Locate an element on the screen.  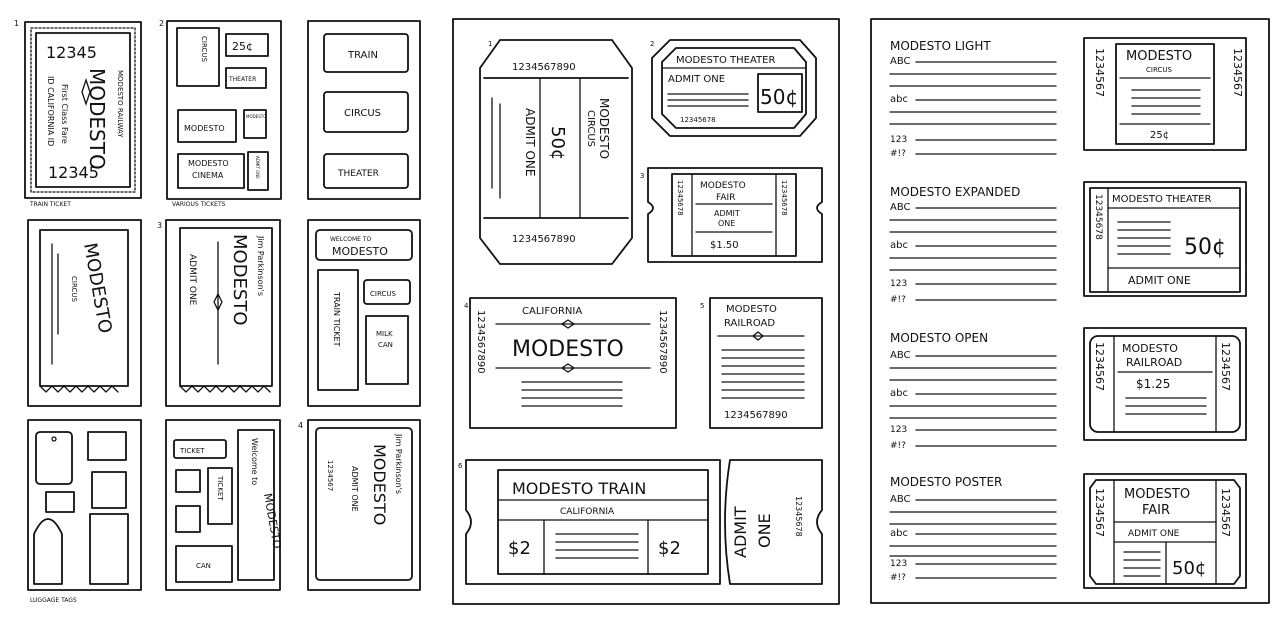
t3-l2: FAIR is located at coordinates (725, 198).